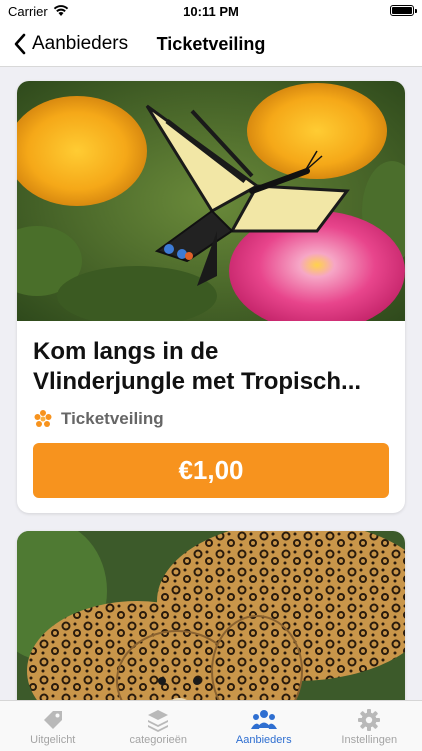 This screenshot has width=422, height=751. I want to click on battery-icon, so click(402, 10).